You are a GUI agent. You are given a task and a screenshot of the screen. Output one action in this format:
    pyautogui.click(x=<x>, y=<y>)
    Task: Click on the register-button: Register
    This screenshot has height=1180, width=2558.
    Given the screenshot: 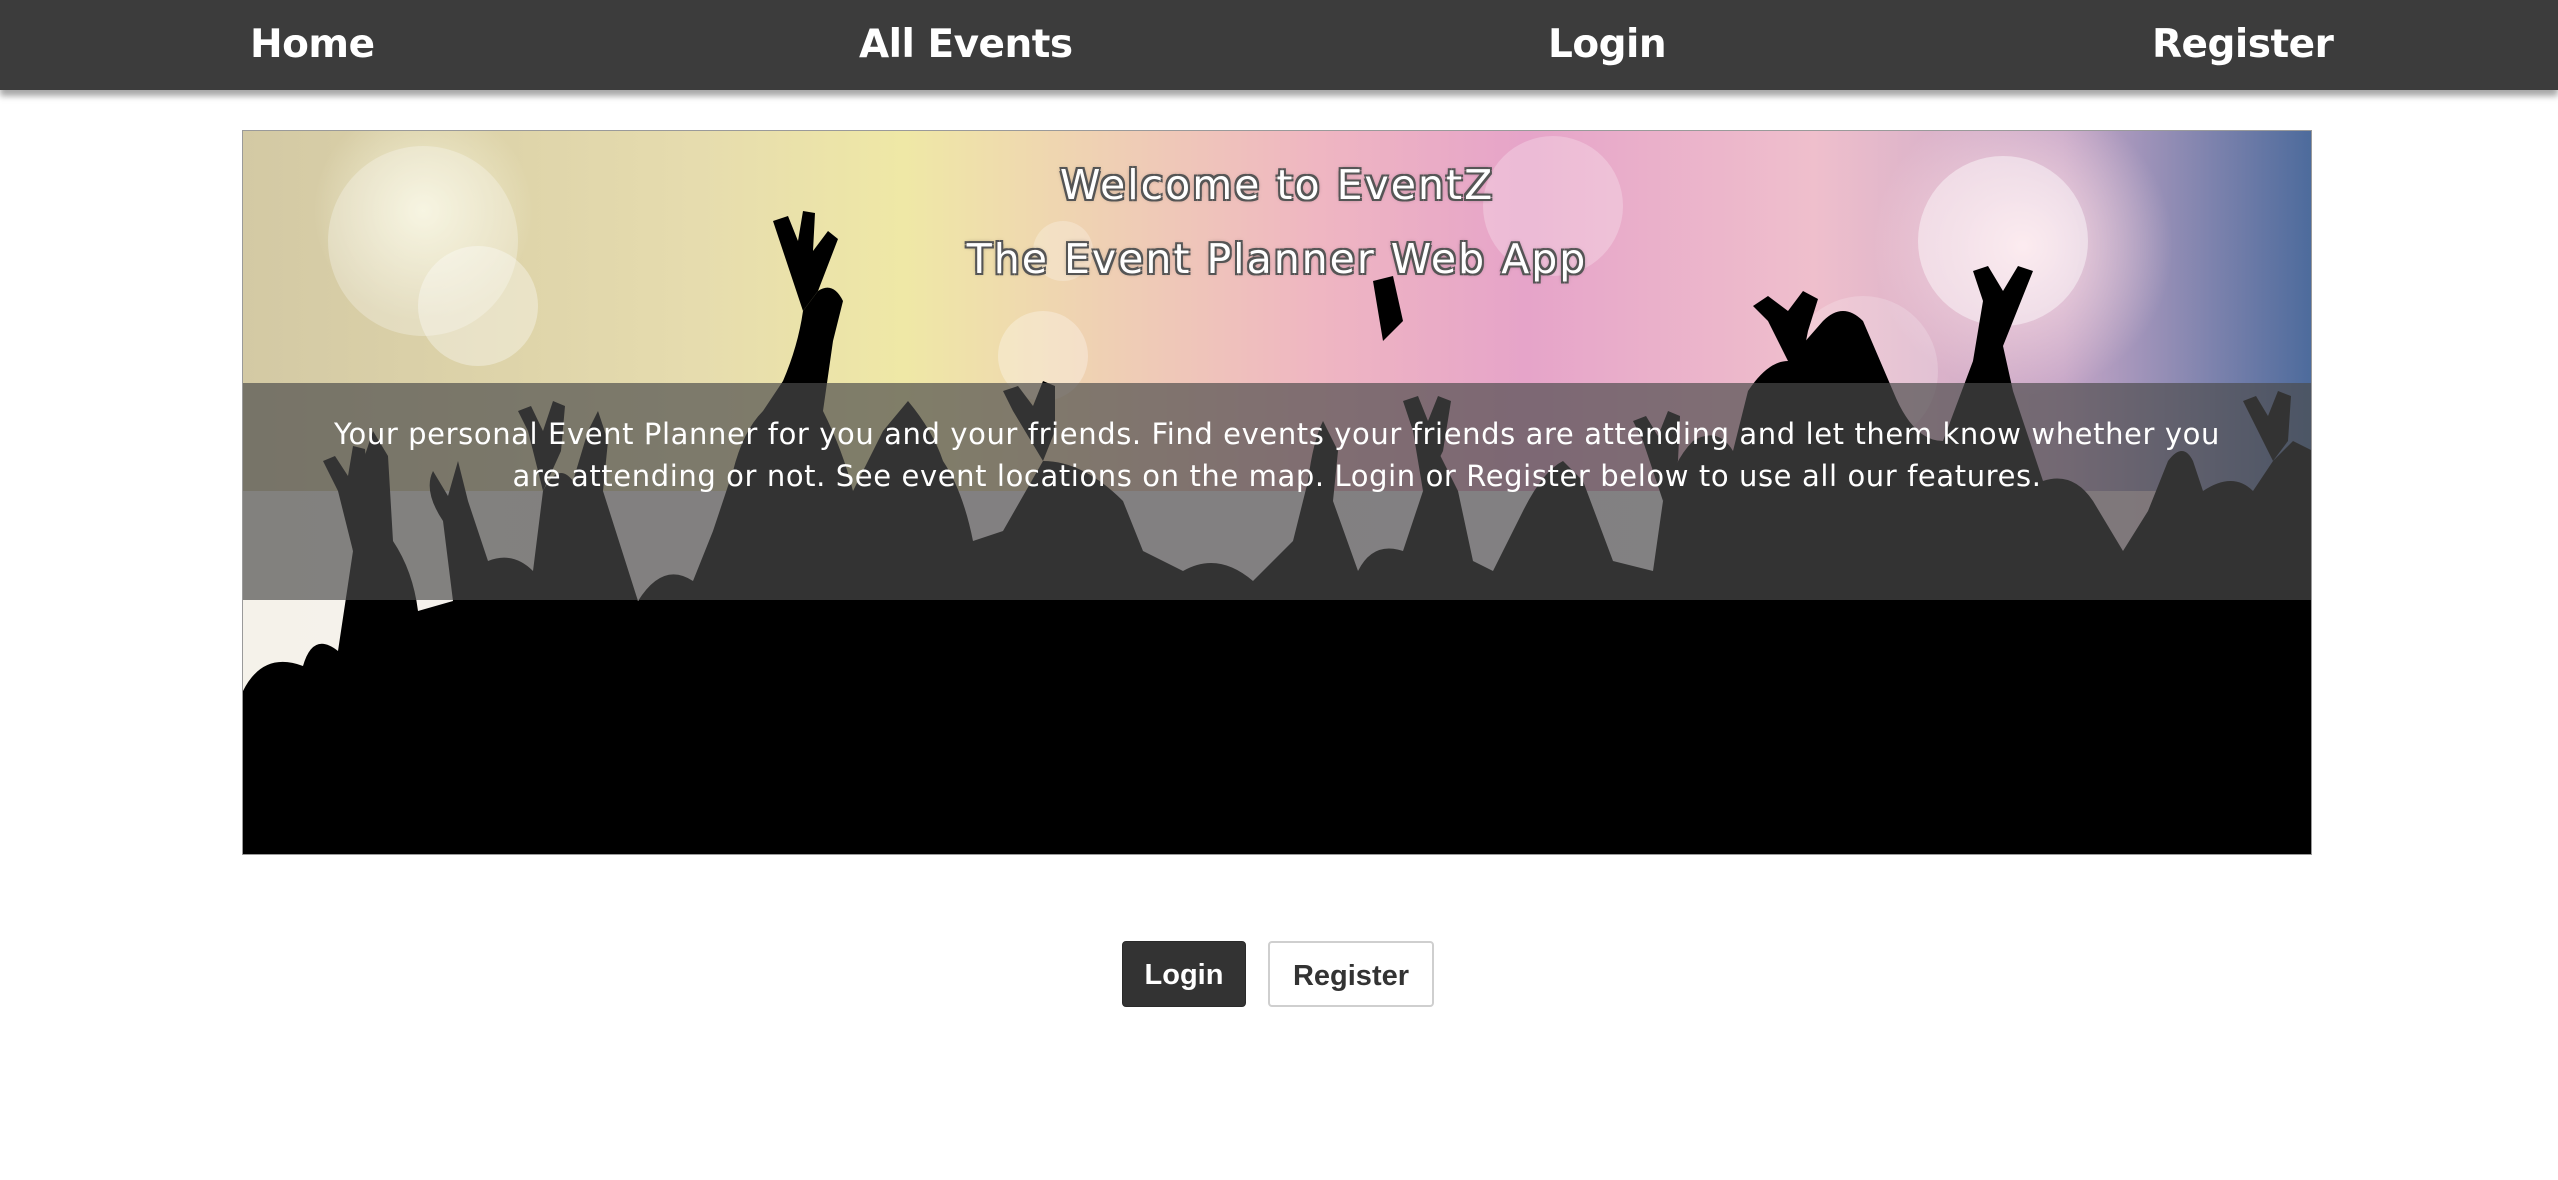 What is the action you would take?
    pyautogui.click(x=1351, y=974)
    